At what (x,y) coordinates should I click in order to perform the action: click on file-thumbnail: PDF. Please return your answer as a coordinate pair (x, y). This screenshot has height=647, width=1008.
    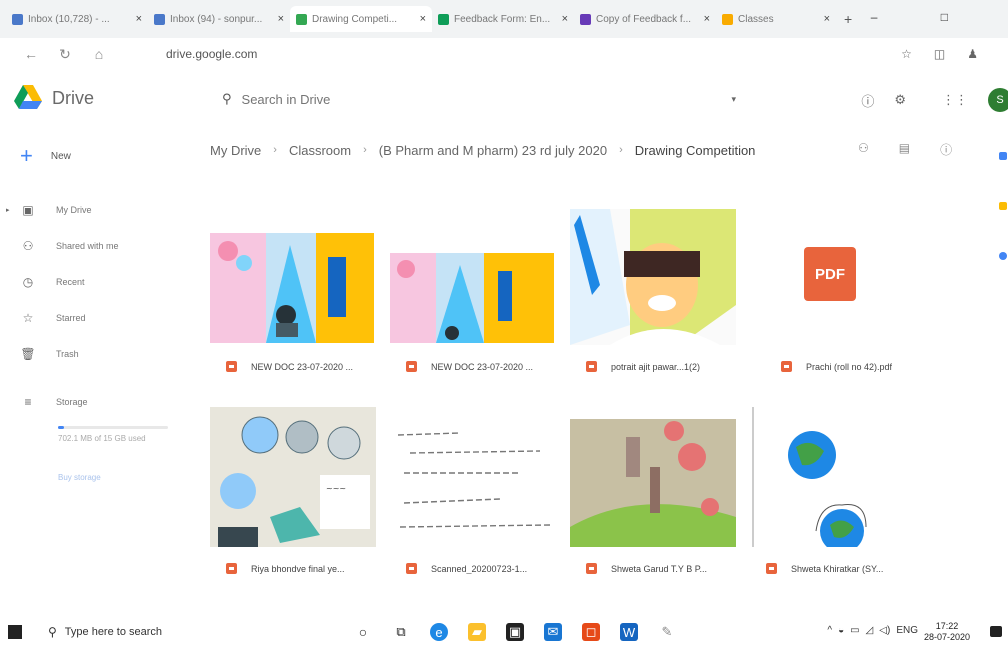
    Looking at the image, I should click on (848, 275).